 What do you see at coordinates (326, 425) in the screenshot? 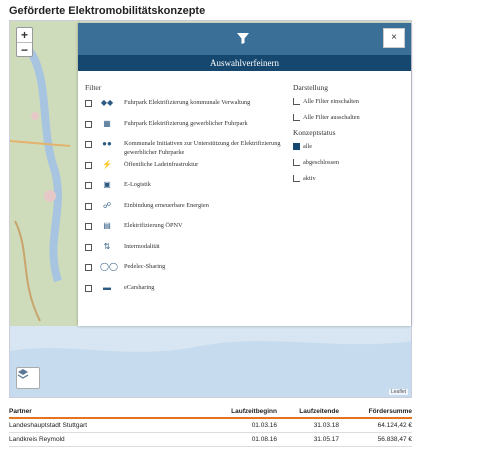
I see `cell-end: 31.03.18` at bounding box center [326, 425].